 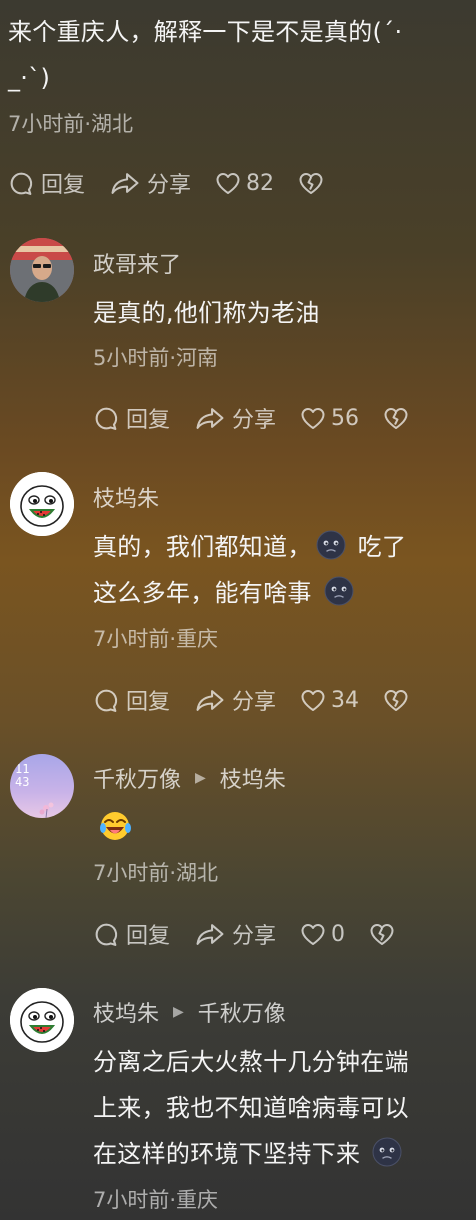 I want to click on reply-text-line-3: 在这样的环境下坚持下来, so click(x=283, y=1154).